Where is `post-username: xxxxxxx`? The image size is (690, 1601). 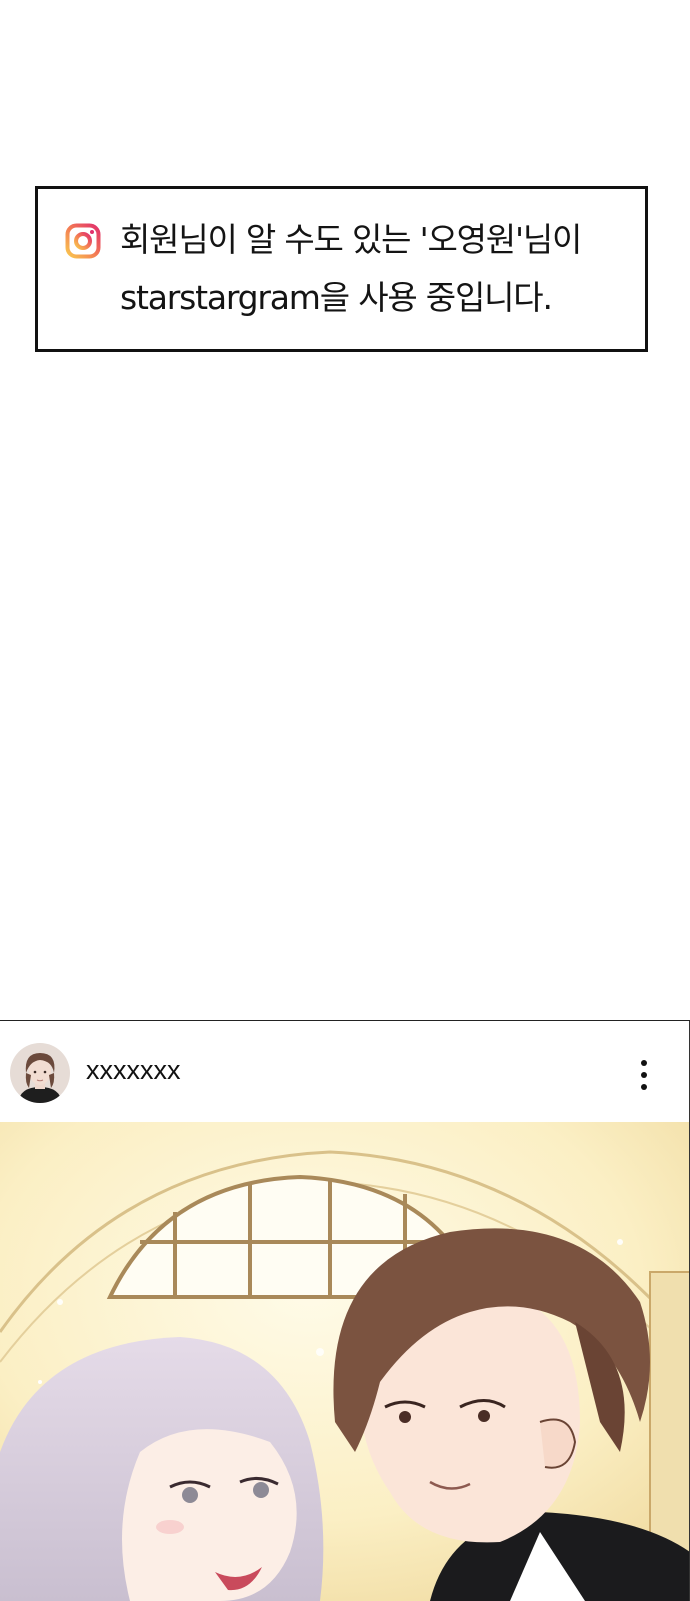 post-username: xxxxxxx is located at coordinates (133, 1070).